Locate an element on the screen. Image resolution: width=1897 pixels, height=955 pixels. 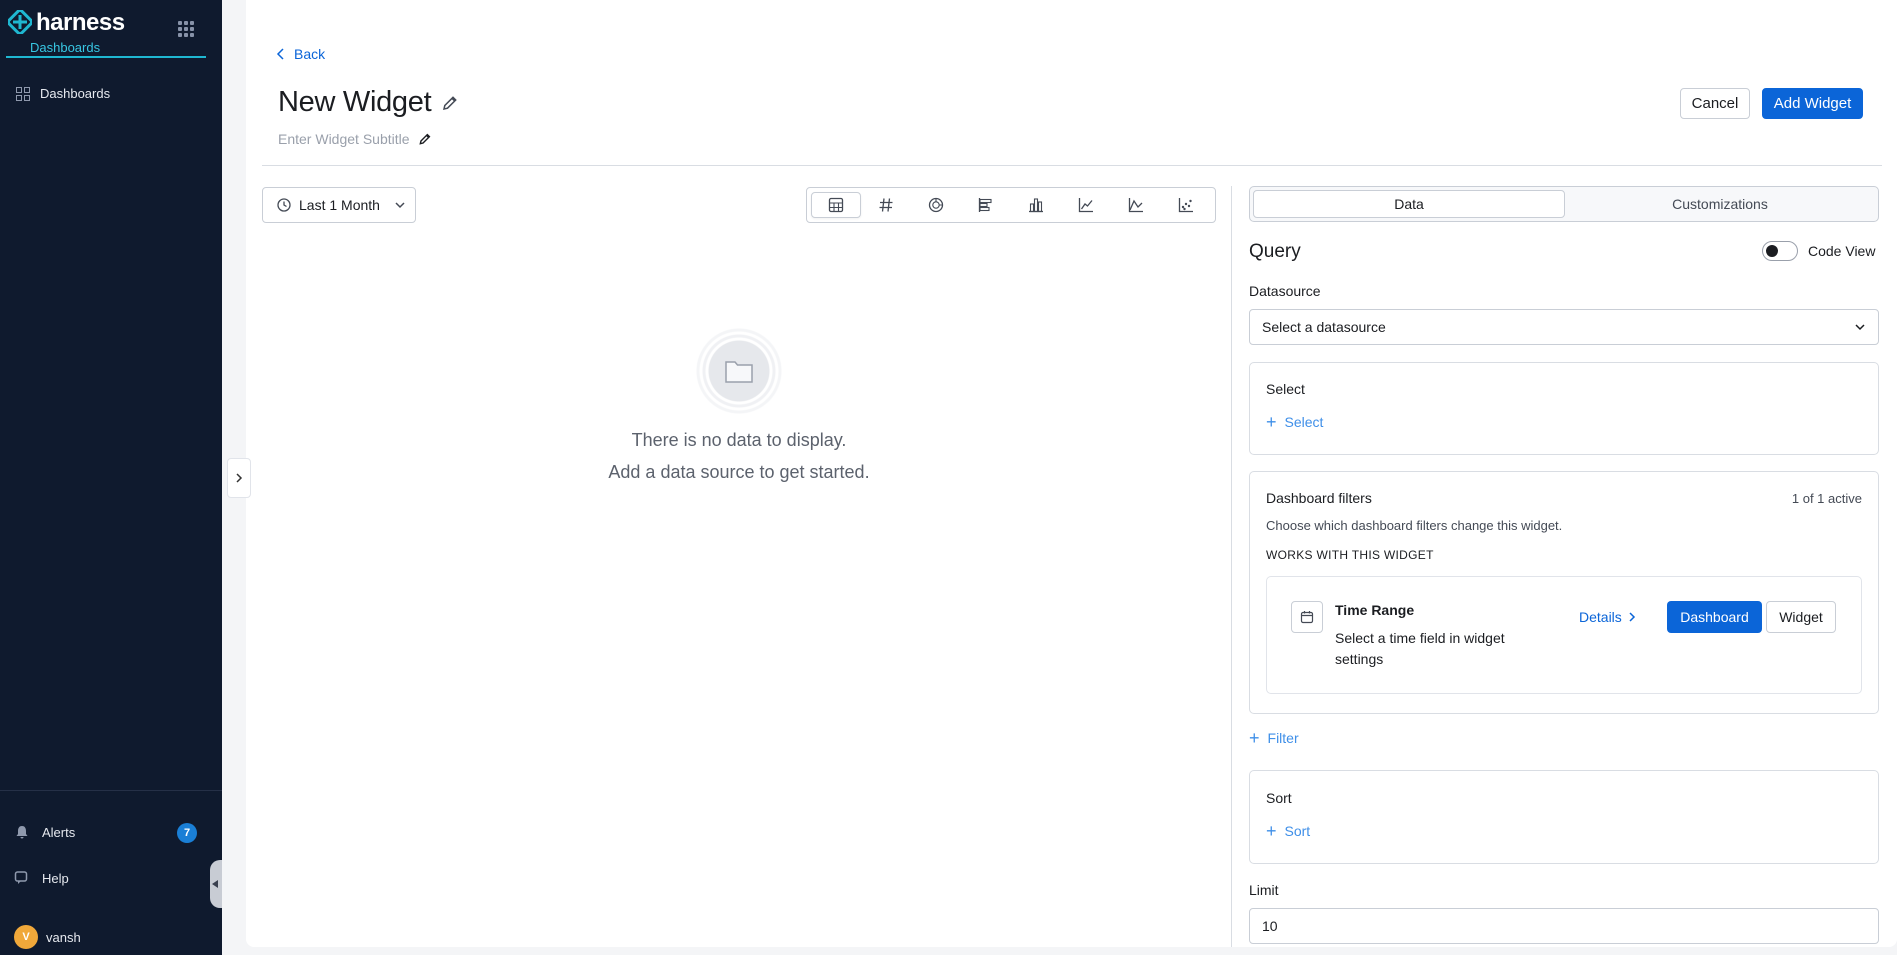
alerts-label: Alerts is located at coordinates (59, 832).